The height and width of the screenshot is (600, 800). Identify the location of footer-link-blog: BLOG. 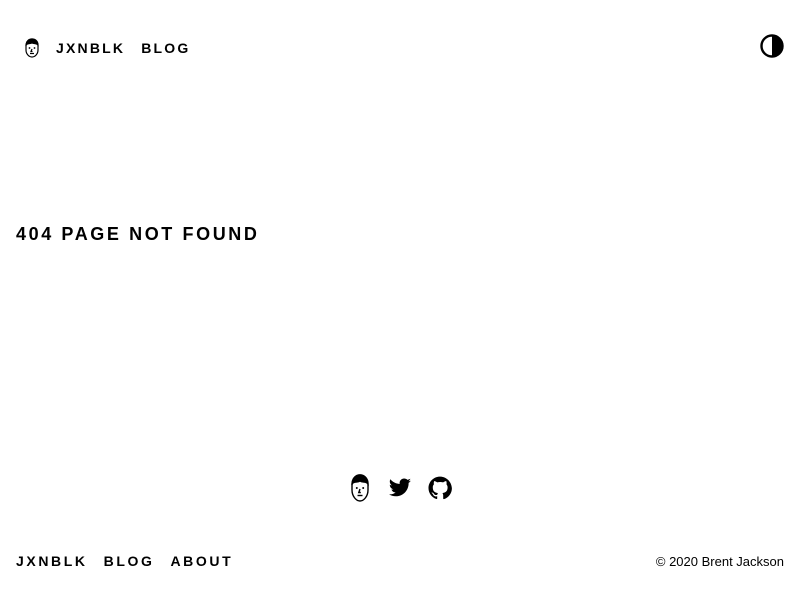
(129, 561).